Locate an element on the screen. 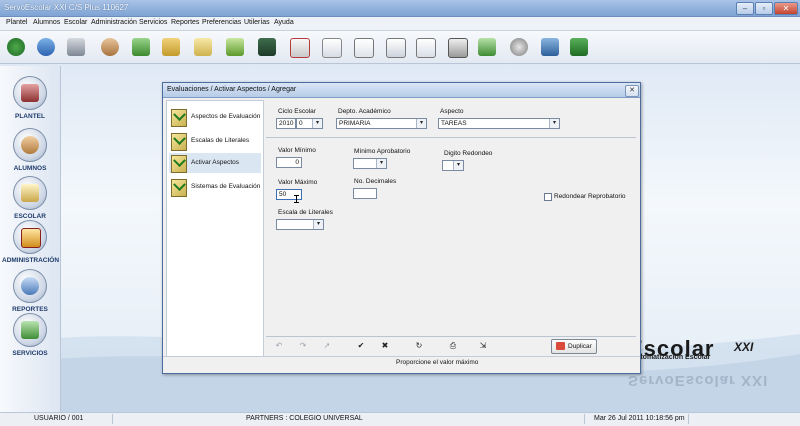 This screenshot has width=800, height=426. menu-ayuda: Ayuda is located at coordinates (284, 22).